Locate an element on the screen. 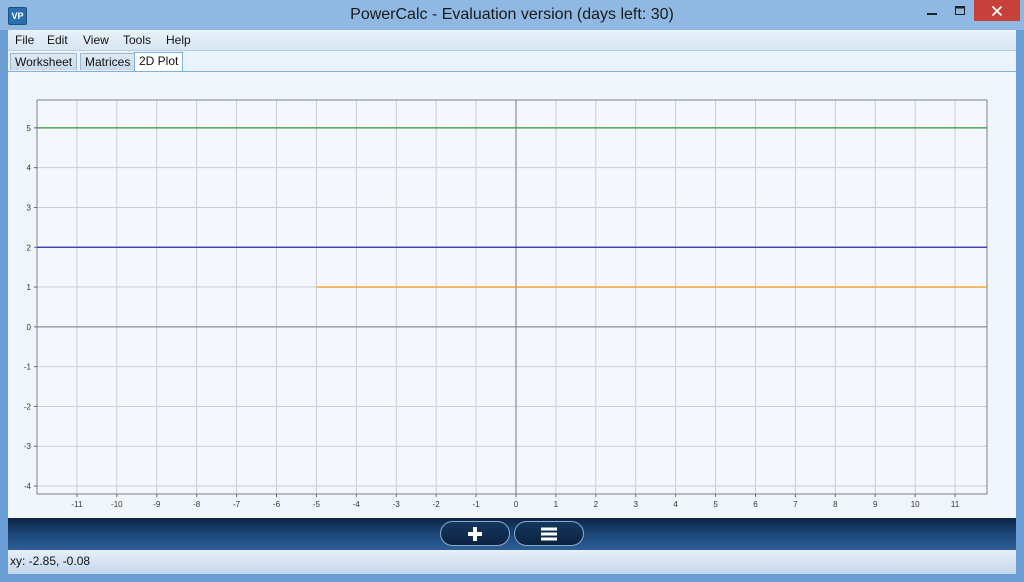 The width and height of the screenshot is (1024, 582). tab-2d-plot: 2D Plot is located at coordinates (159, 61).